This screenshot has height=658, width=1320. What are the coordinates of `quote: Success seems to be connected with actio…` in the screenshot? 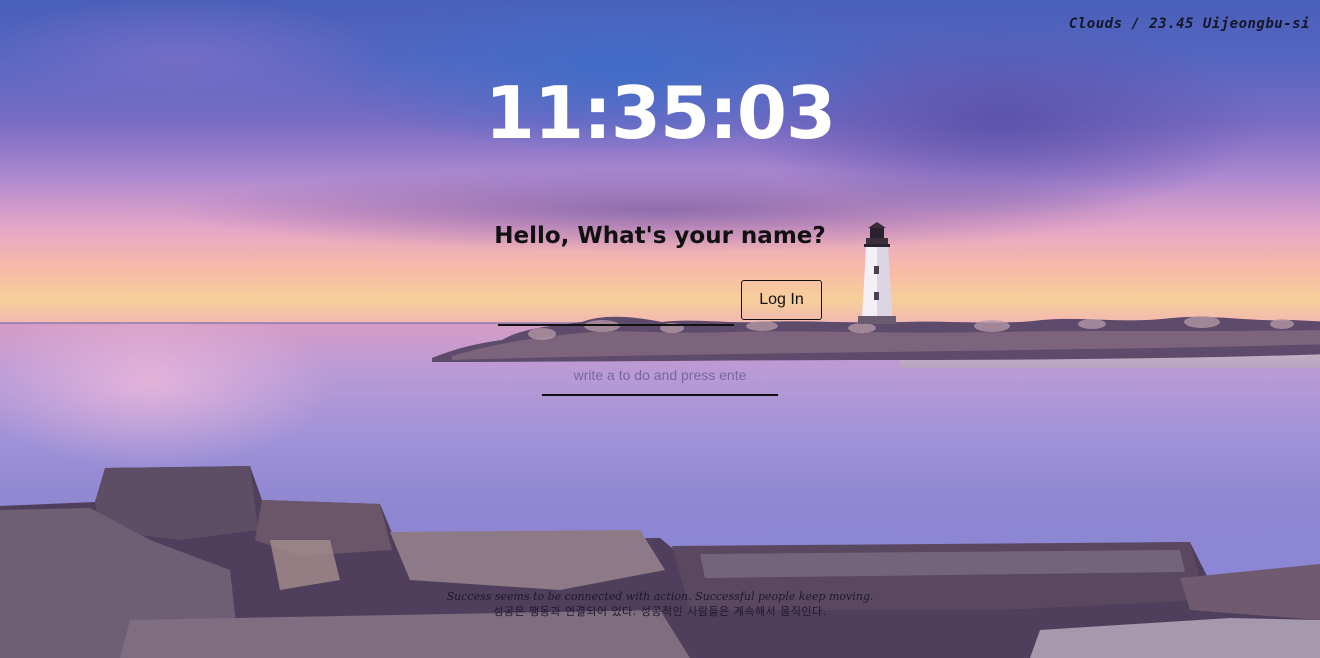 It's located at (660, 605).